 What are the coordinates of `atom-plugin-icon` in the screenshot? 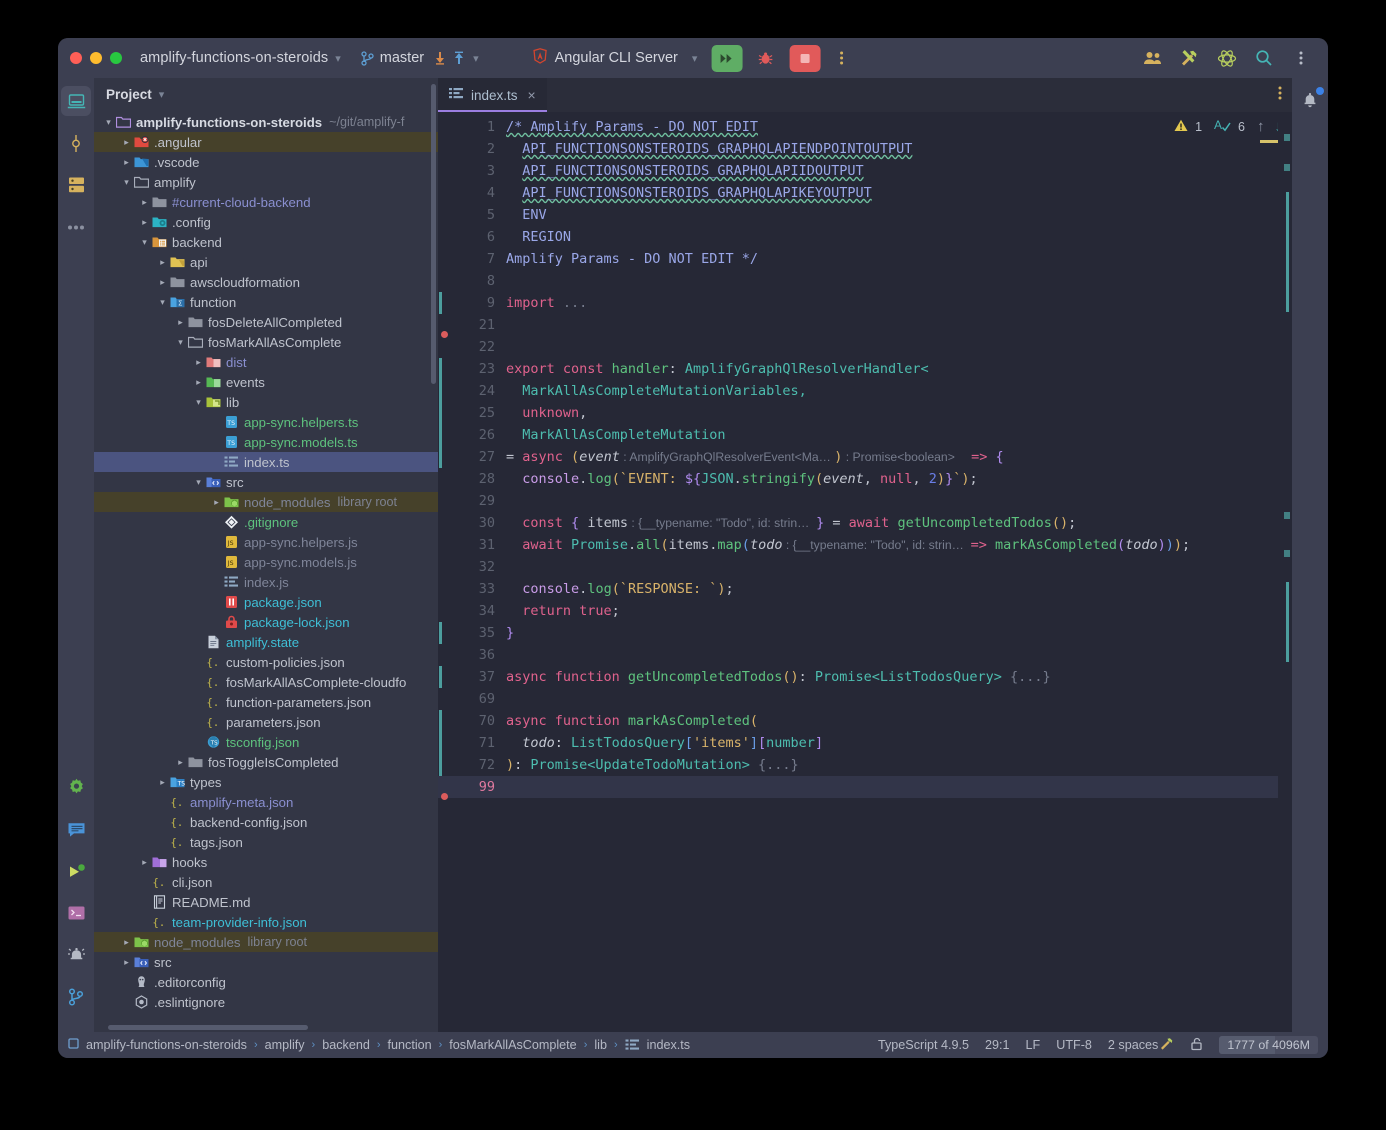 It's located at (1226, 58).